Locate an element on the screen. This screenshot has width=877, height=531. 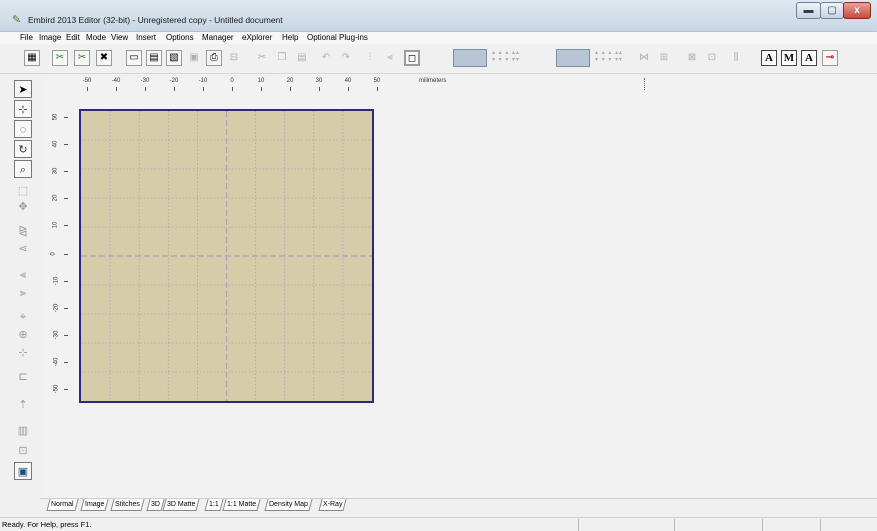
tab-label: Stitches is located at coordinates (127, 504).